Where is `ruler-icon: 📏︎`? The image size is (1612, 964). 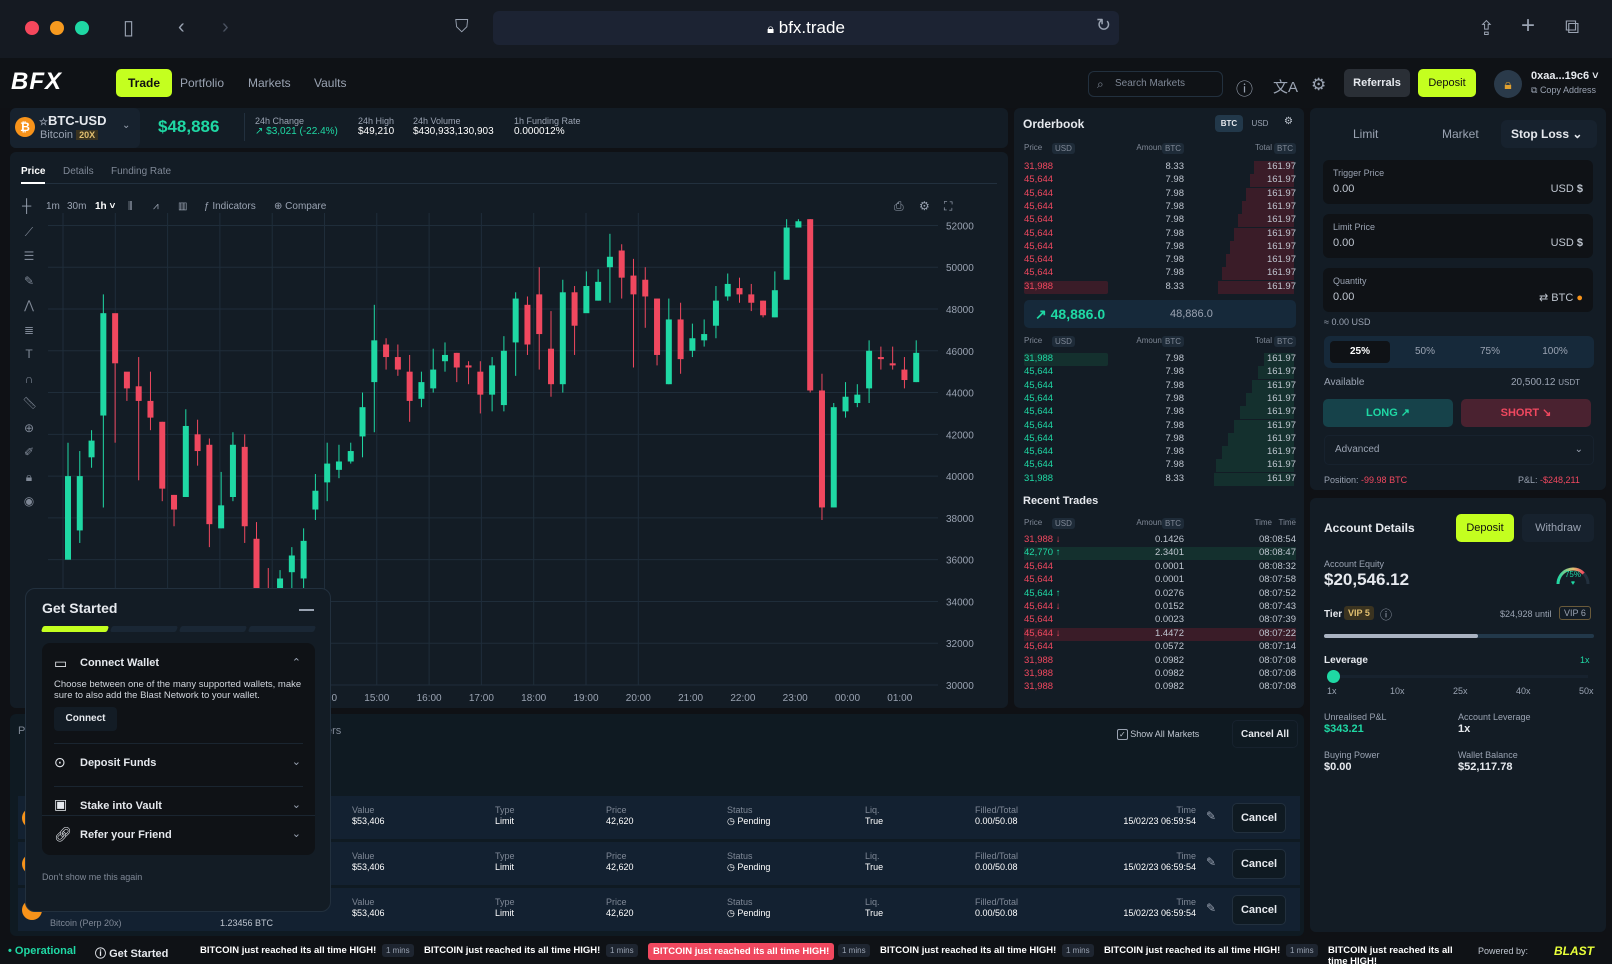
ruler-icon: 📏︎ is located at coordinates (29, 403).